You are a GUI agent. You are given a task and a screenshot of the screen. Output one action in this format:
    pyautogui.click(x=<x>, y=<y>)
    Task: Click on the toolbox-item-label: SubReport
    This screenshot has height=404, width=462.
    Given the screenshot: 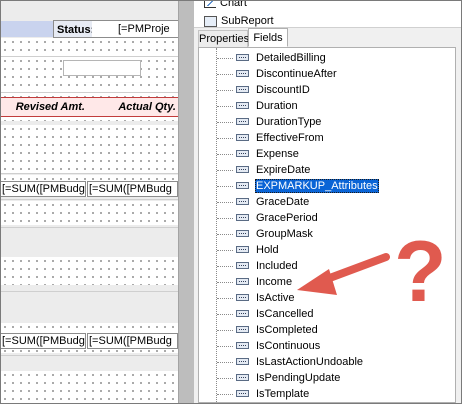 What is the action you would take?
    pyautogui.click(x=247, y=21)
    